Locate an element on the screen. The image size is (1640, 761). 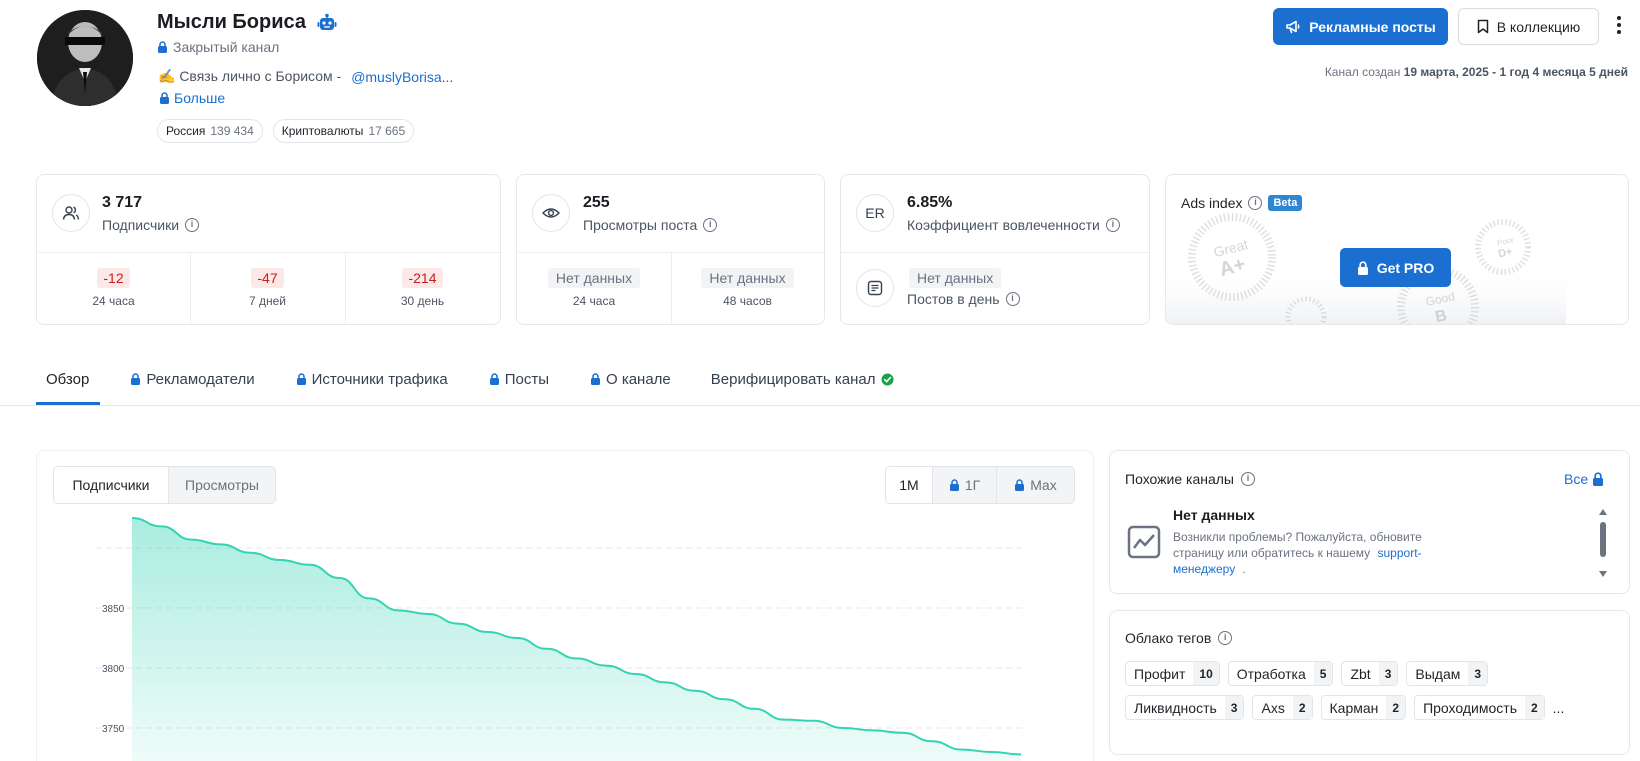
tag-count: 10 is located at coordinates (1206, 673).